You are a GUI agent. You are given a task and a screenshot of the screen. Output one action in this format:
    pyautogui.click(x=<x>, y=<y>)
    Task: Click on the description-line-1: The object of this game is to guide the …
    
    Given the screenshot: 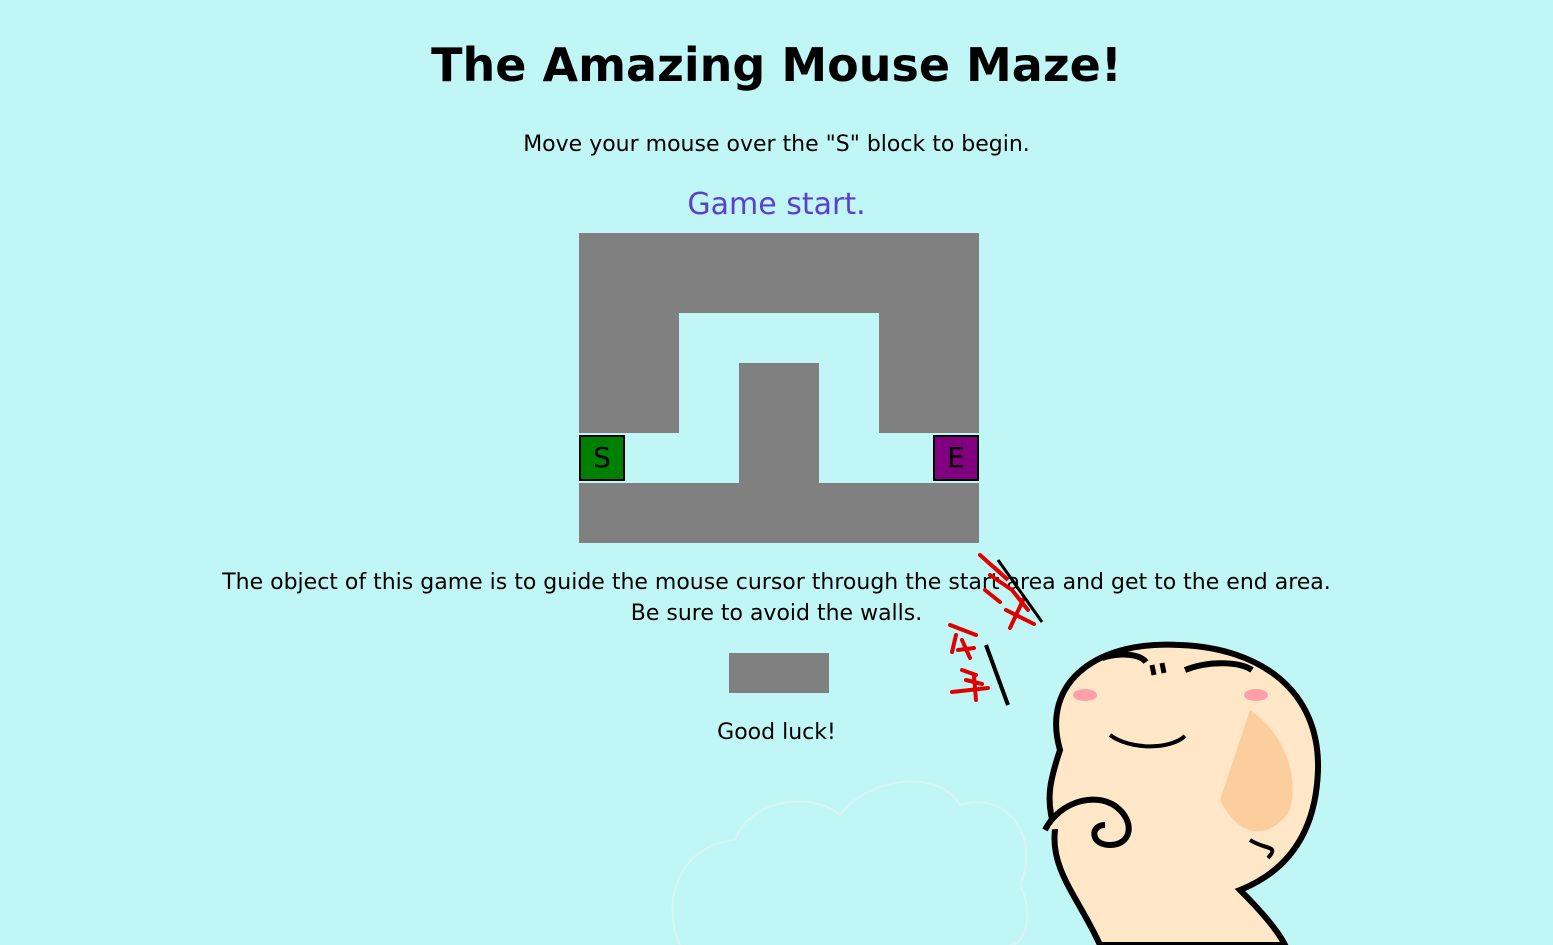 What is the action you would take?
    pyautogui.click(x=776, y=582)
    